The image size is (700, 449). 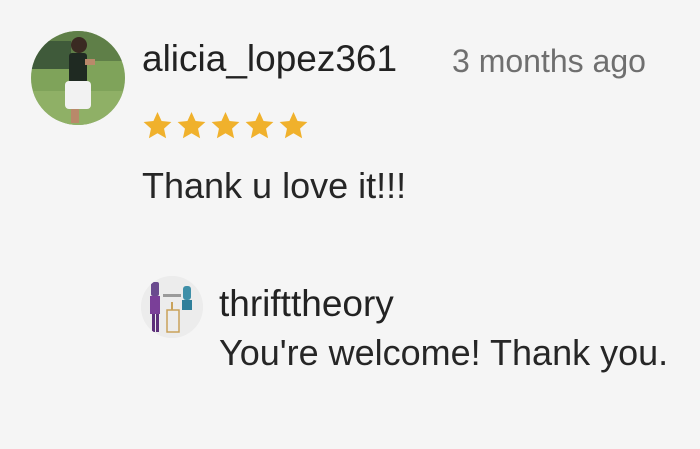 I want to click on star-rating, so click(x=225, y=126).